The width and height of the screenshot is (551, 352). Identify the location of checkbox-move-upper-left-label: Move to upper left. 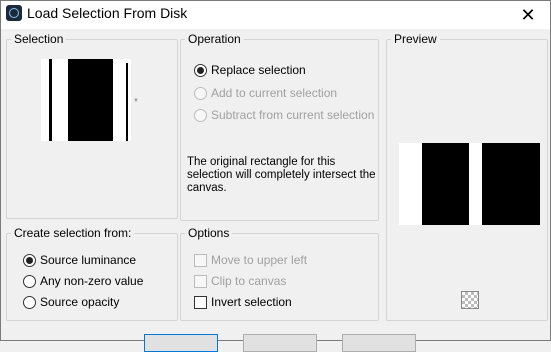
(259, 260).